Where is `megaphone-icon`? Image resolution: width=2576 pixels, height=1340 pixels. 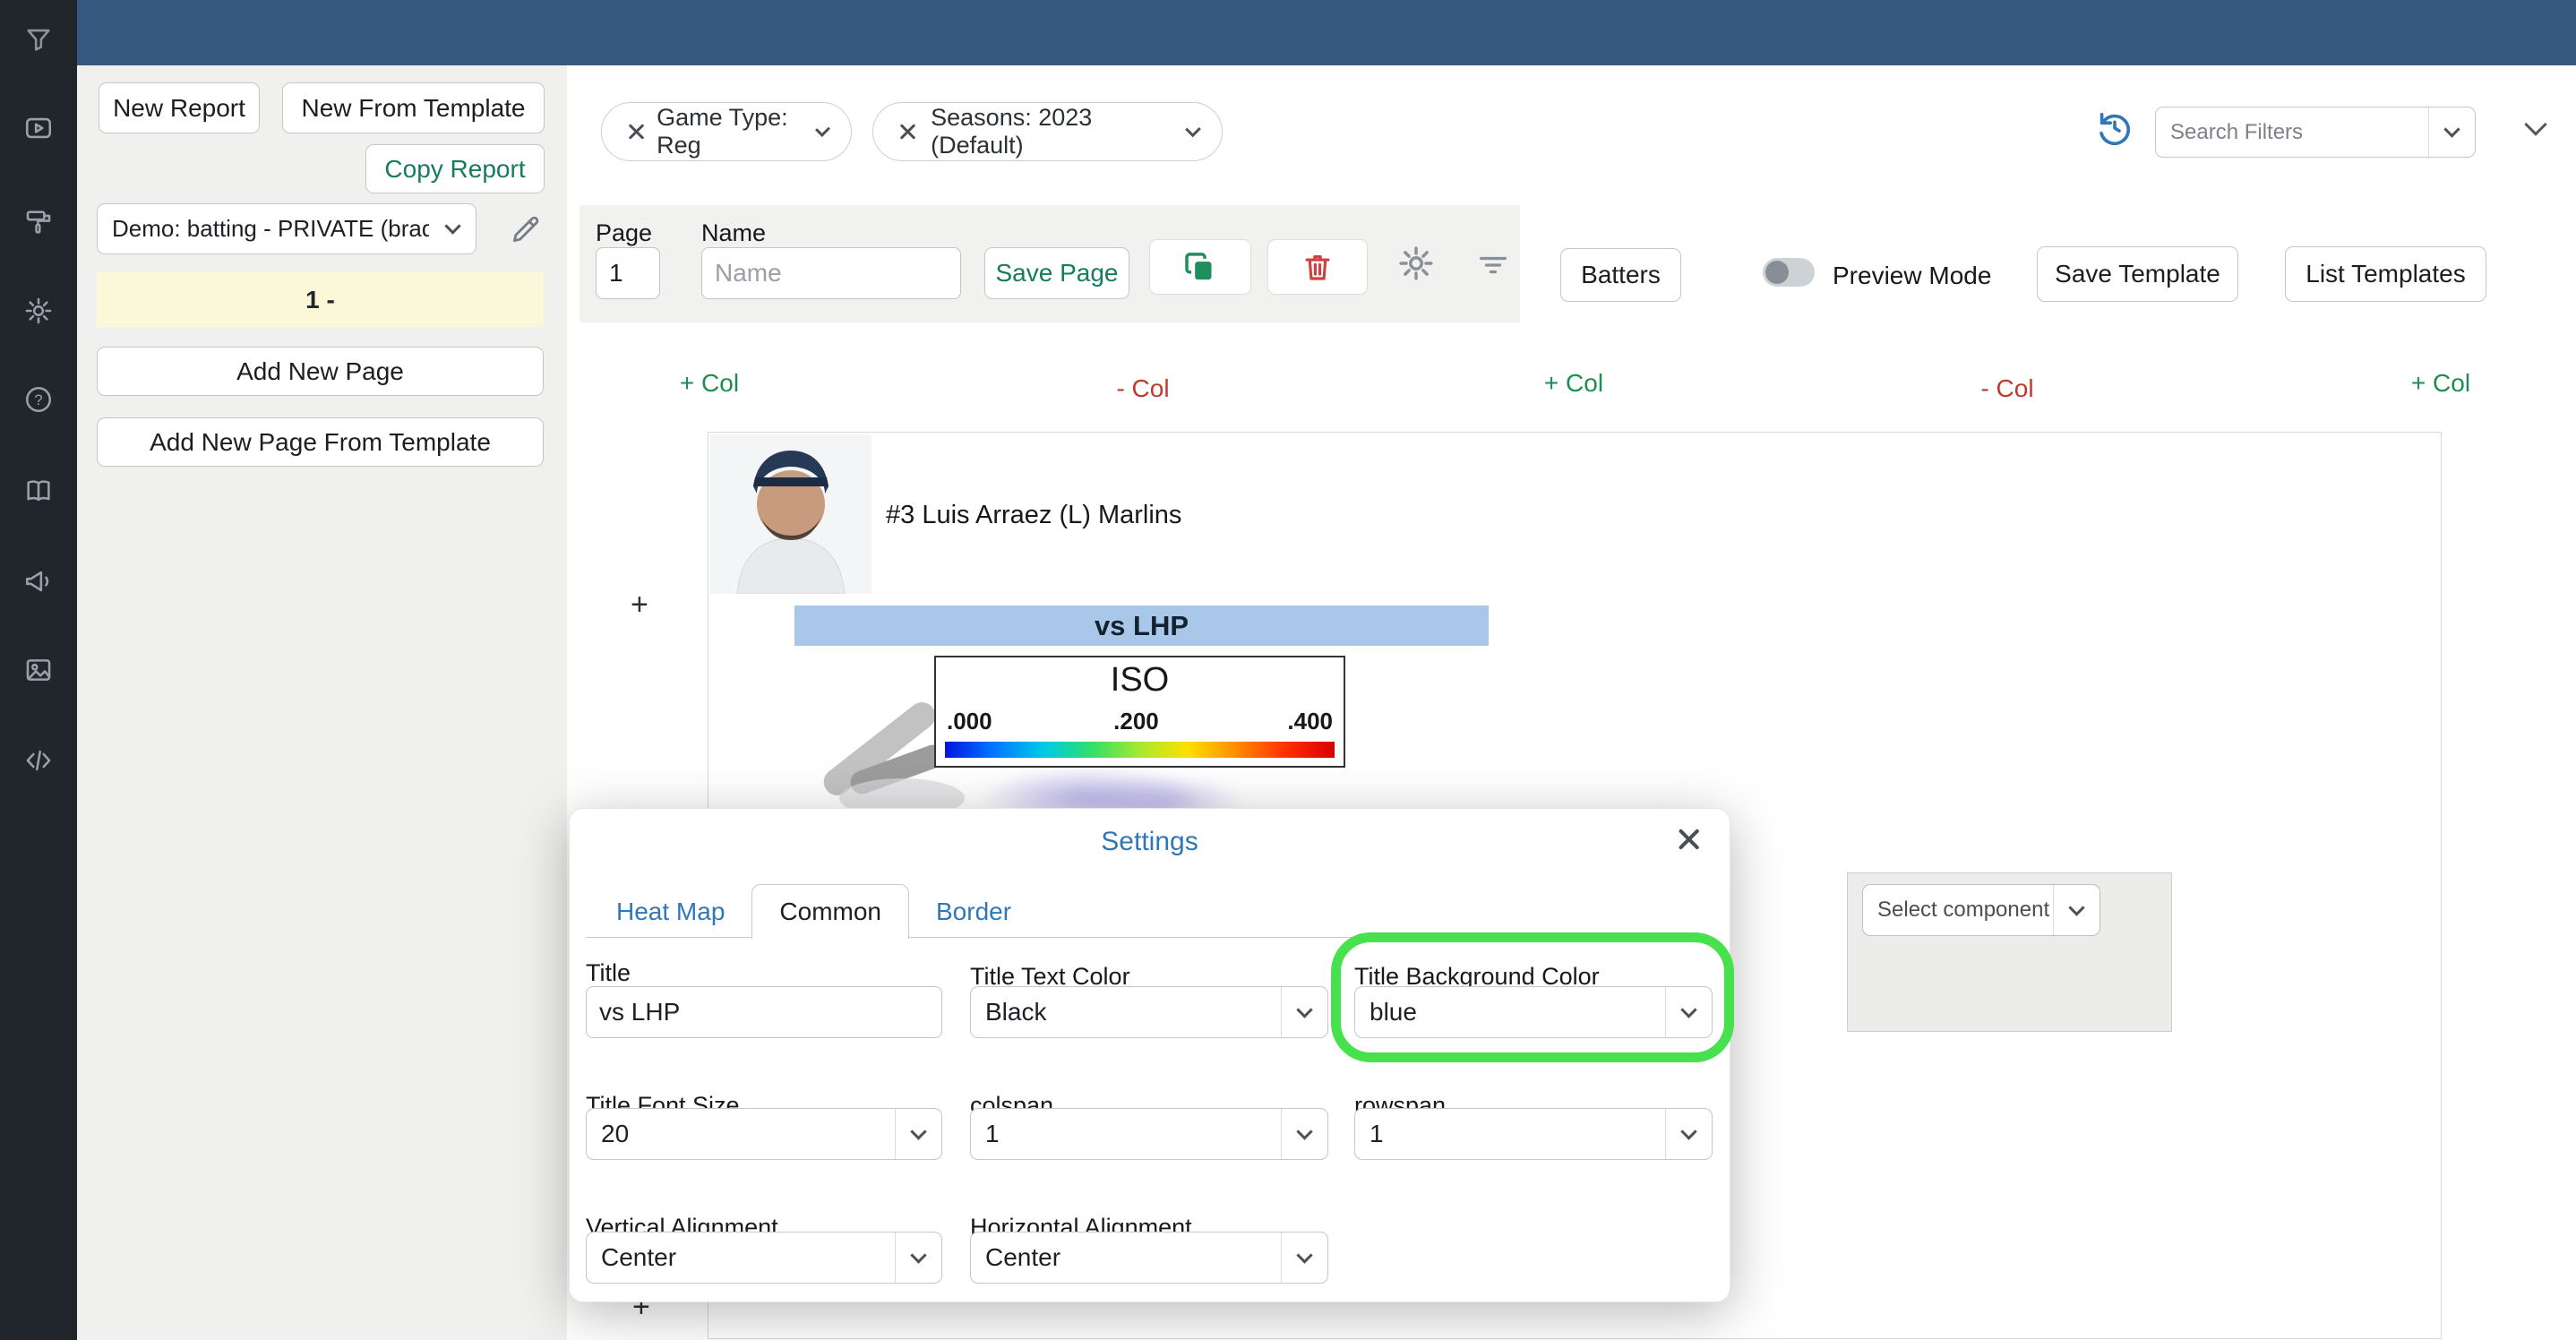 megaphone-icon is located at coordinates (38, 581).